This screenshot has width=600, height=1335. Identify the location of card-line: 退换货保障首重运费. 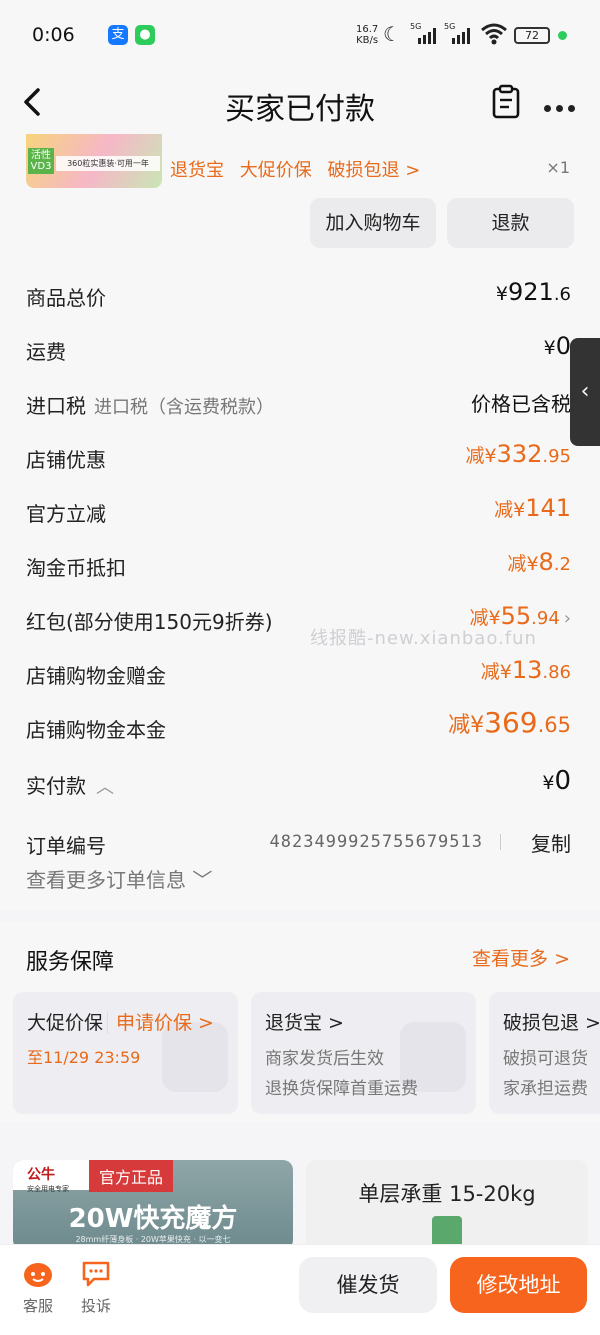
(341, 1089).